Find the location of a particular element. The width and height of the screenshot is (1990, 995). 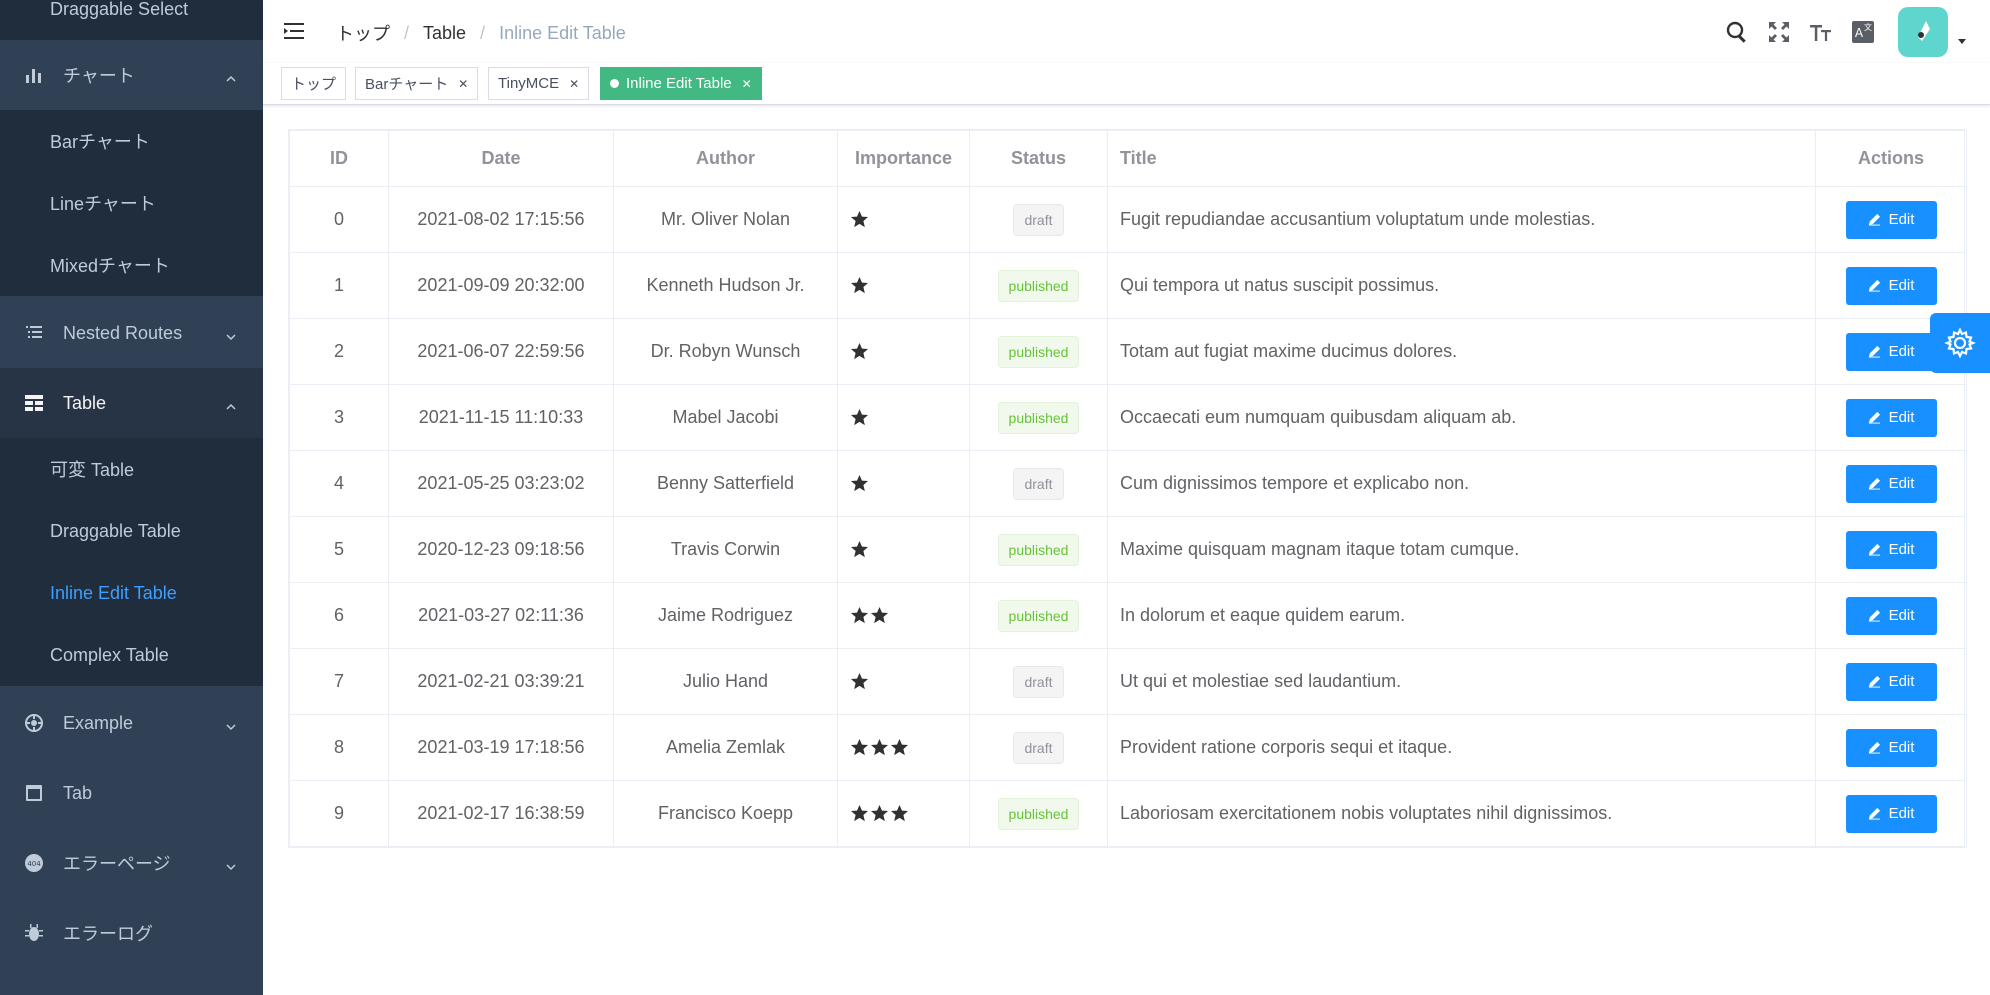

sidebar-item-line-chart: Lineチャート is located at coordinates (131, 203).